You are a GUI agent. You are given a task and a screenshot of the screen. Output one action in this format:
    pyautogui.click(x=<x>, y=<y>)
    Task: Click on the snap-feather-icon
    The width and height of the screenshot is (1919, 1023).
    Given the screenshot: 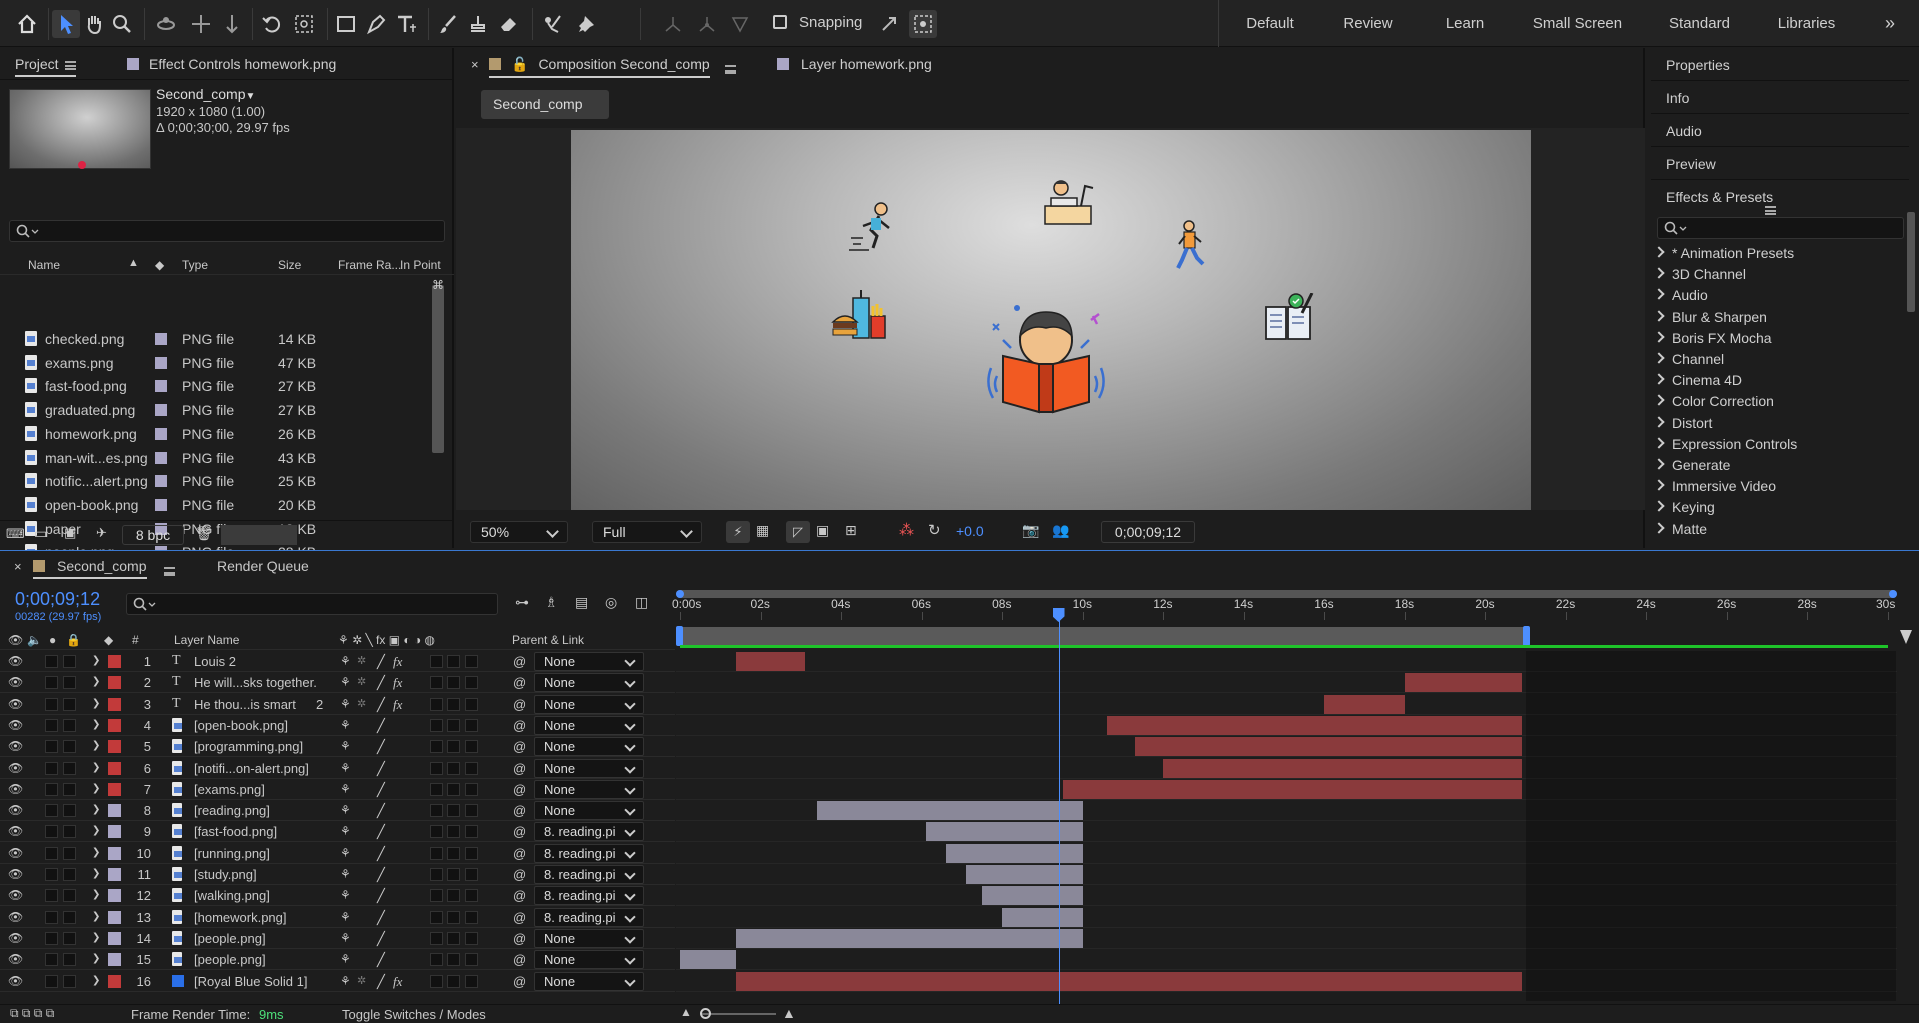 What is the action you would take?
    pyautogui.click(x=889, y=24)
    